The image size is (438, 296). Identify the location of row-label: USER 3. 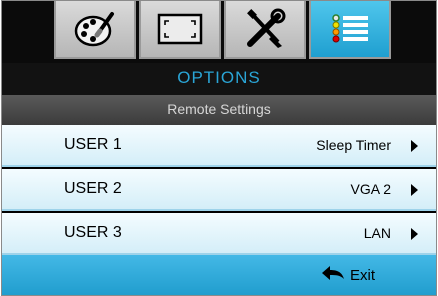
(93, 232).